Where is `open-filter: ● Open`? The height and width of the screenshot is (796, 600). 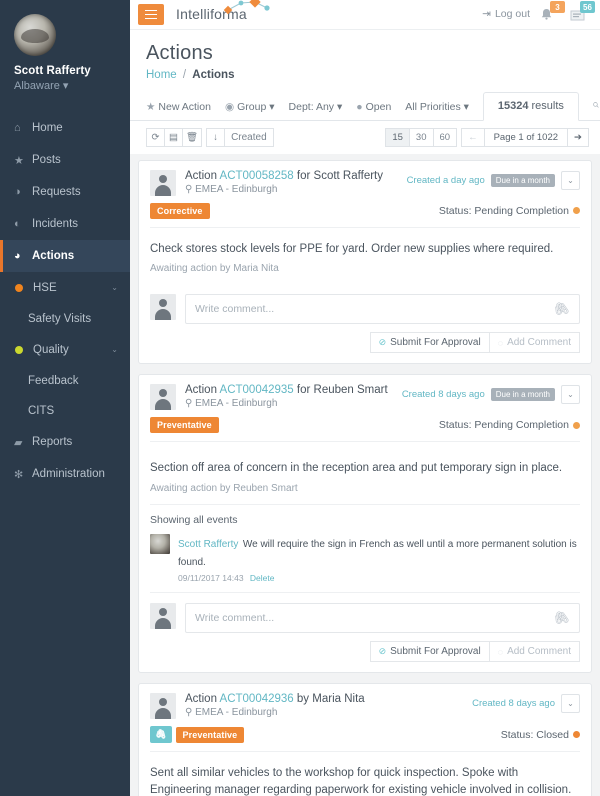 open-filter: ● Open is located at coordinates (373, 110).